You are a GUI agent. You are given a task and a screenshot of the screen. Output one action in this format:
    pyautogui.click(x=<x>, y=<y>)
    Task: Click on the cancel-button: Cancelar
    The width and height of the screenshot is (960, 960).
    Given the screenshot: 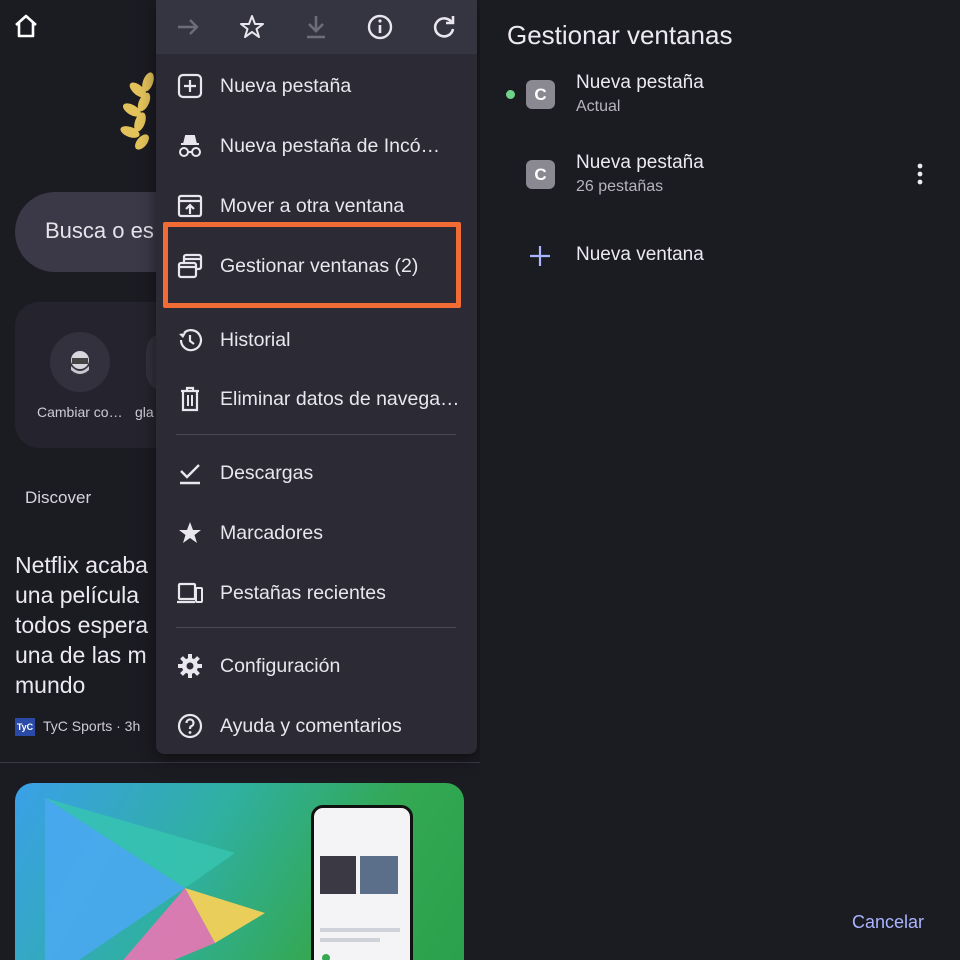 What is the action you would take?
    pyautogui.click(x=888, y=922)
    